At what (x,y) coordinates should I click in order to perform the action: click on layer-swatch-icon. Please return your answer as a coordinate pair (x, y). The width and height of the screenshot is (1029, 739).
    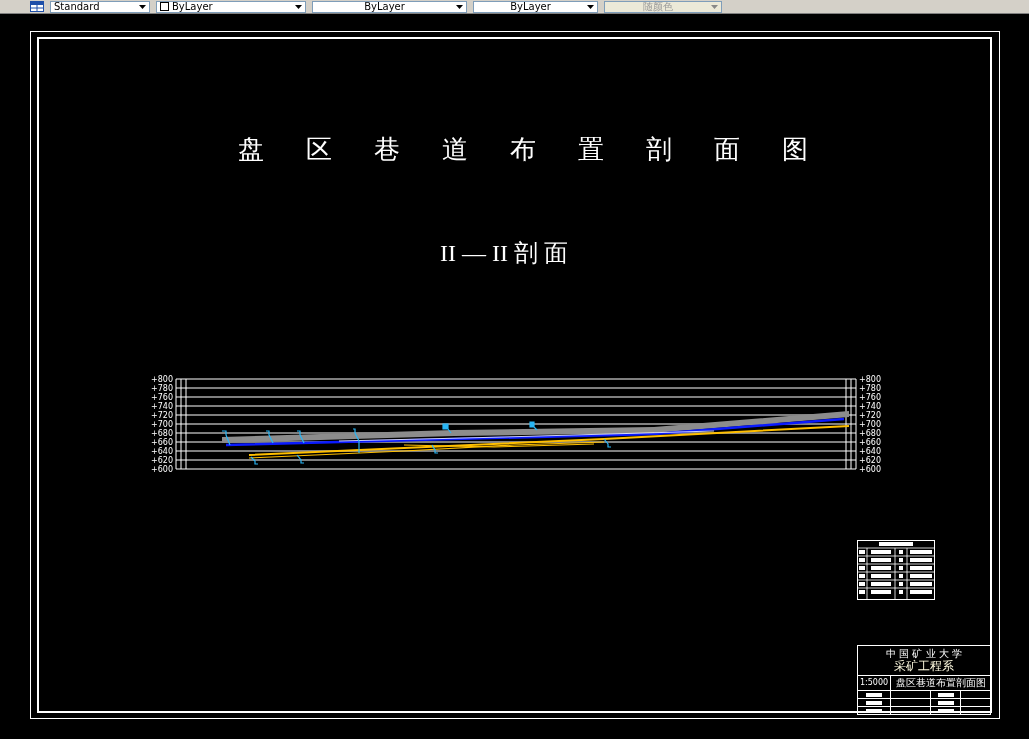
    Looking at the image, I should click on (164, 6).